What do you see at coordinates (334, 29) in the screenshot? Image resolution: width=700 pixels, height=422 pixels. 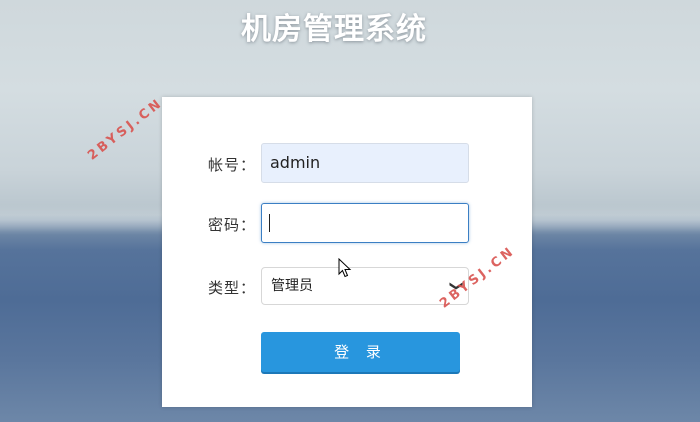 I see `page-title: 机房管理系统` at bounding box center [334, 29].